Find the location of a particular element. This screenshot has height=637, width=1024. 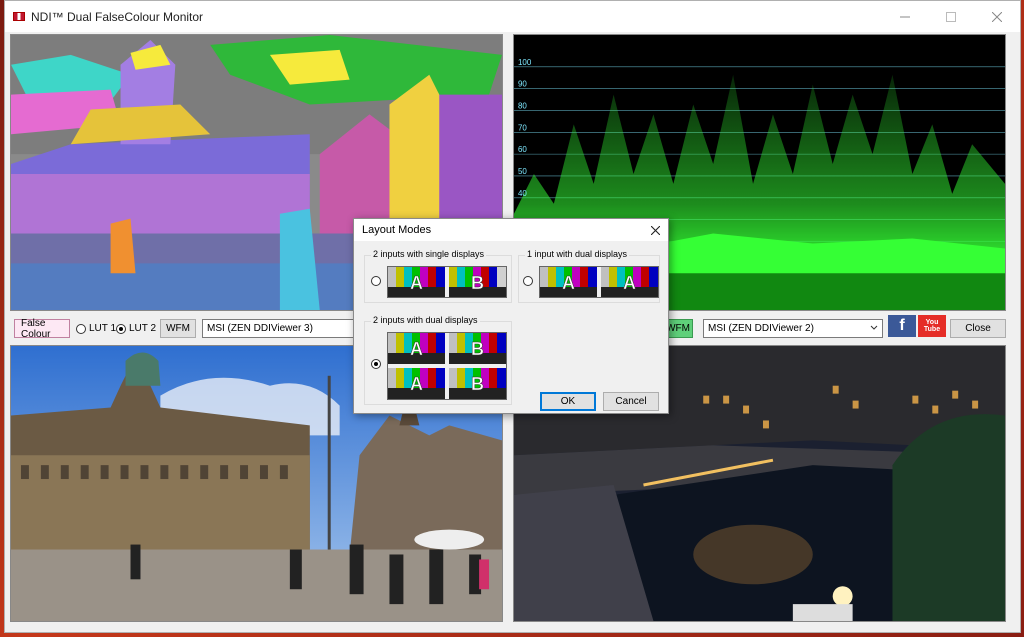

tile-a-1: A is located at coordinates (416, 283).